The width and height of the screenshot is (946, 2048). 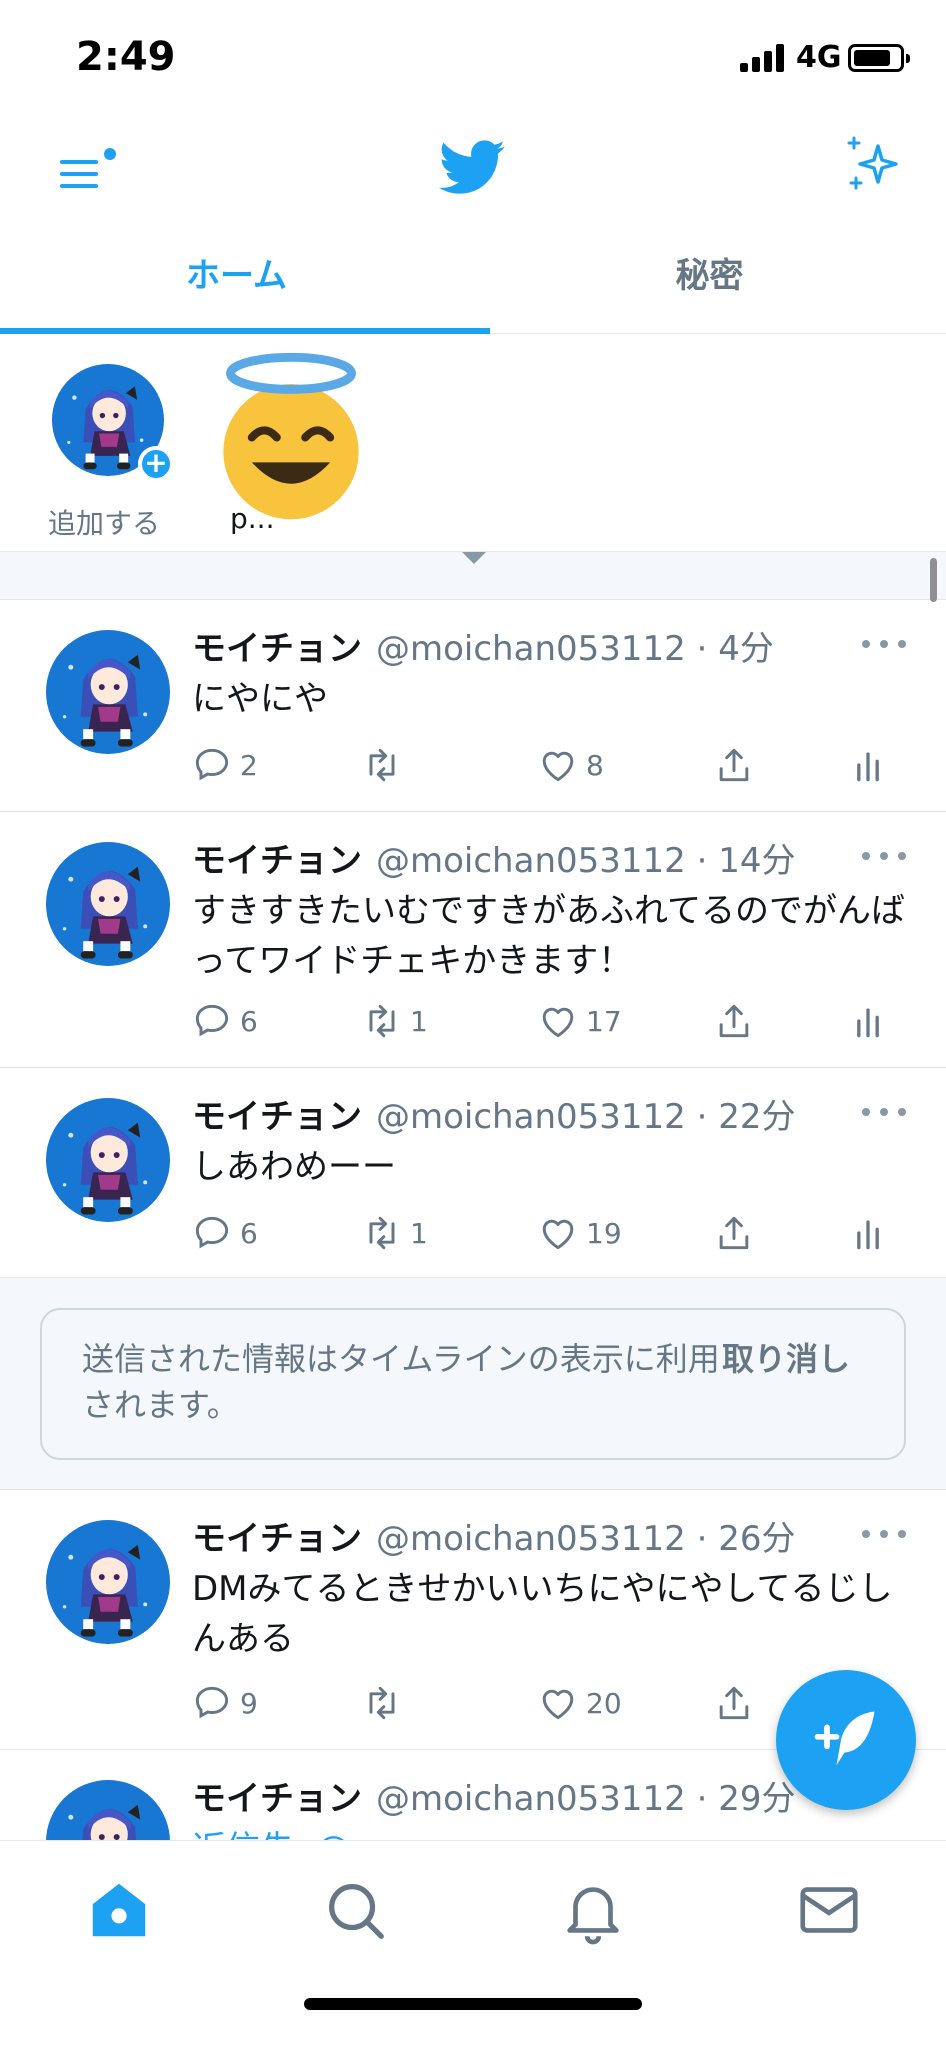 What do you see at coordinates (735, 649) in the screenshot?
I see `tweet-time: · 4分` at bounding box center [735, 649].